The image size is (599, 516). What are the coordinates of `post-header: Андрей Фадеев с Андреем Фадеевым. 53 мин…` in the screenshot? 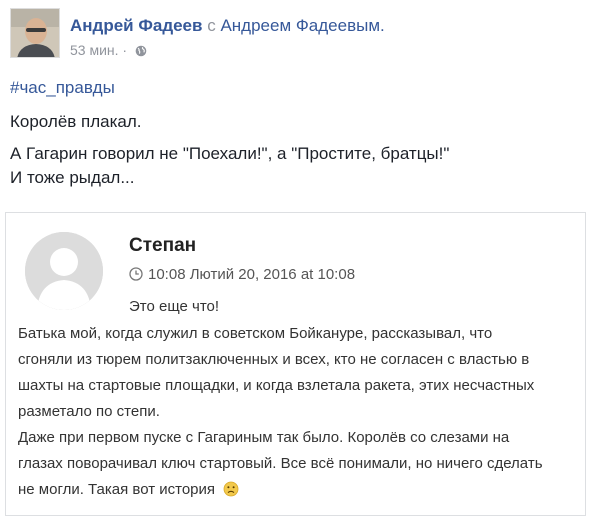 It's located at (300, 34).